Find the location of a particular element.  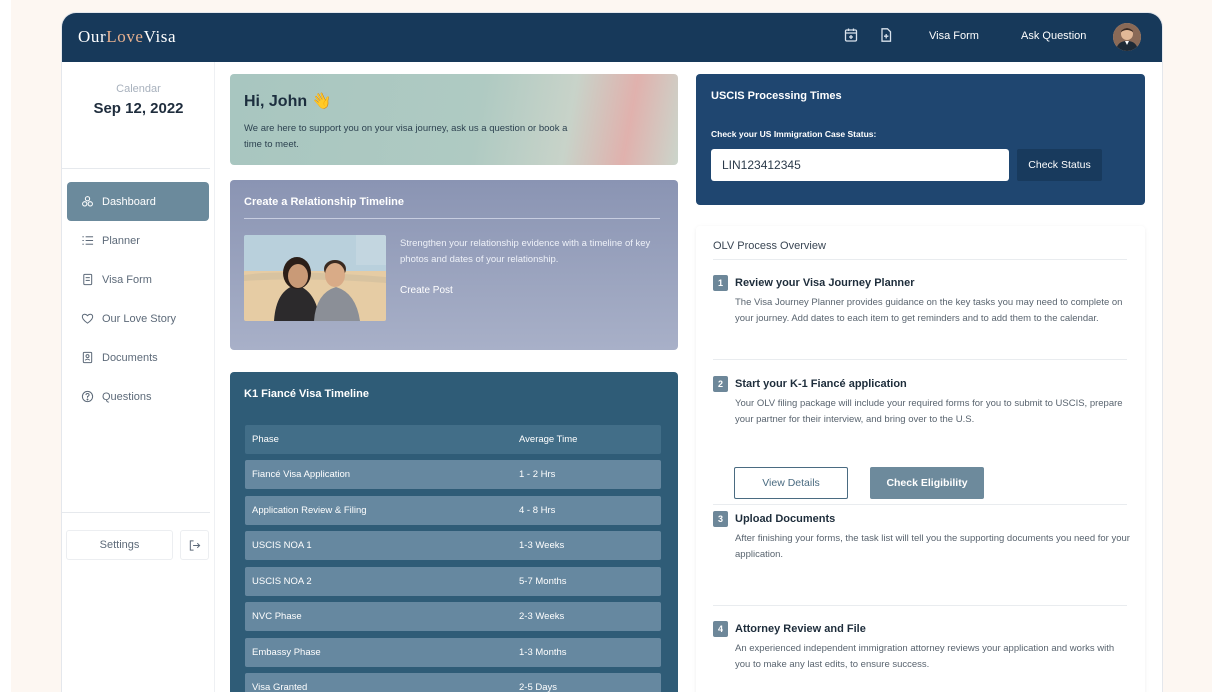

logout-icon is located at coordinates (195, 545).